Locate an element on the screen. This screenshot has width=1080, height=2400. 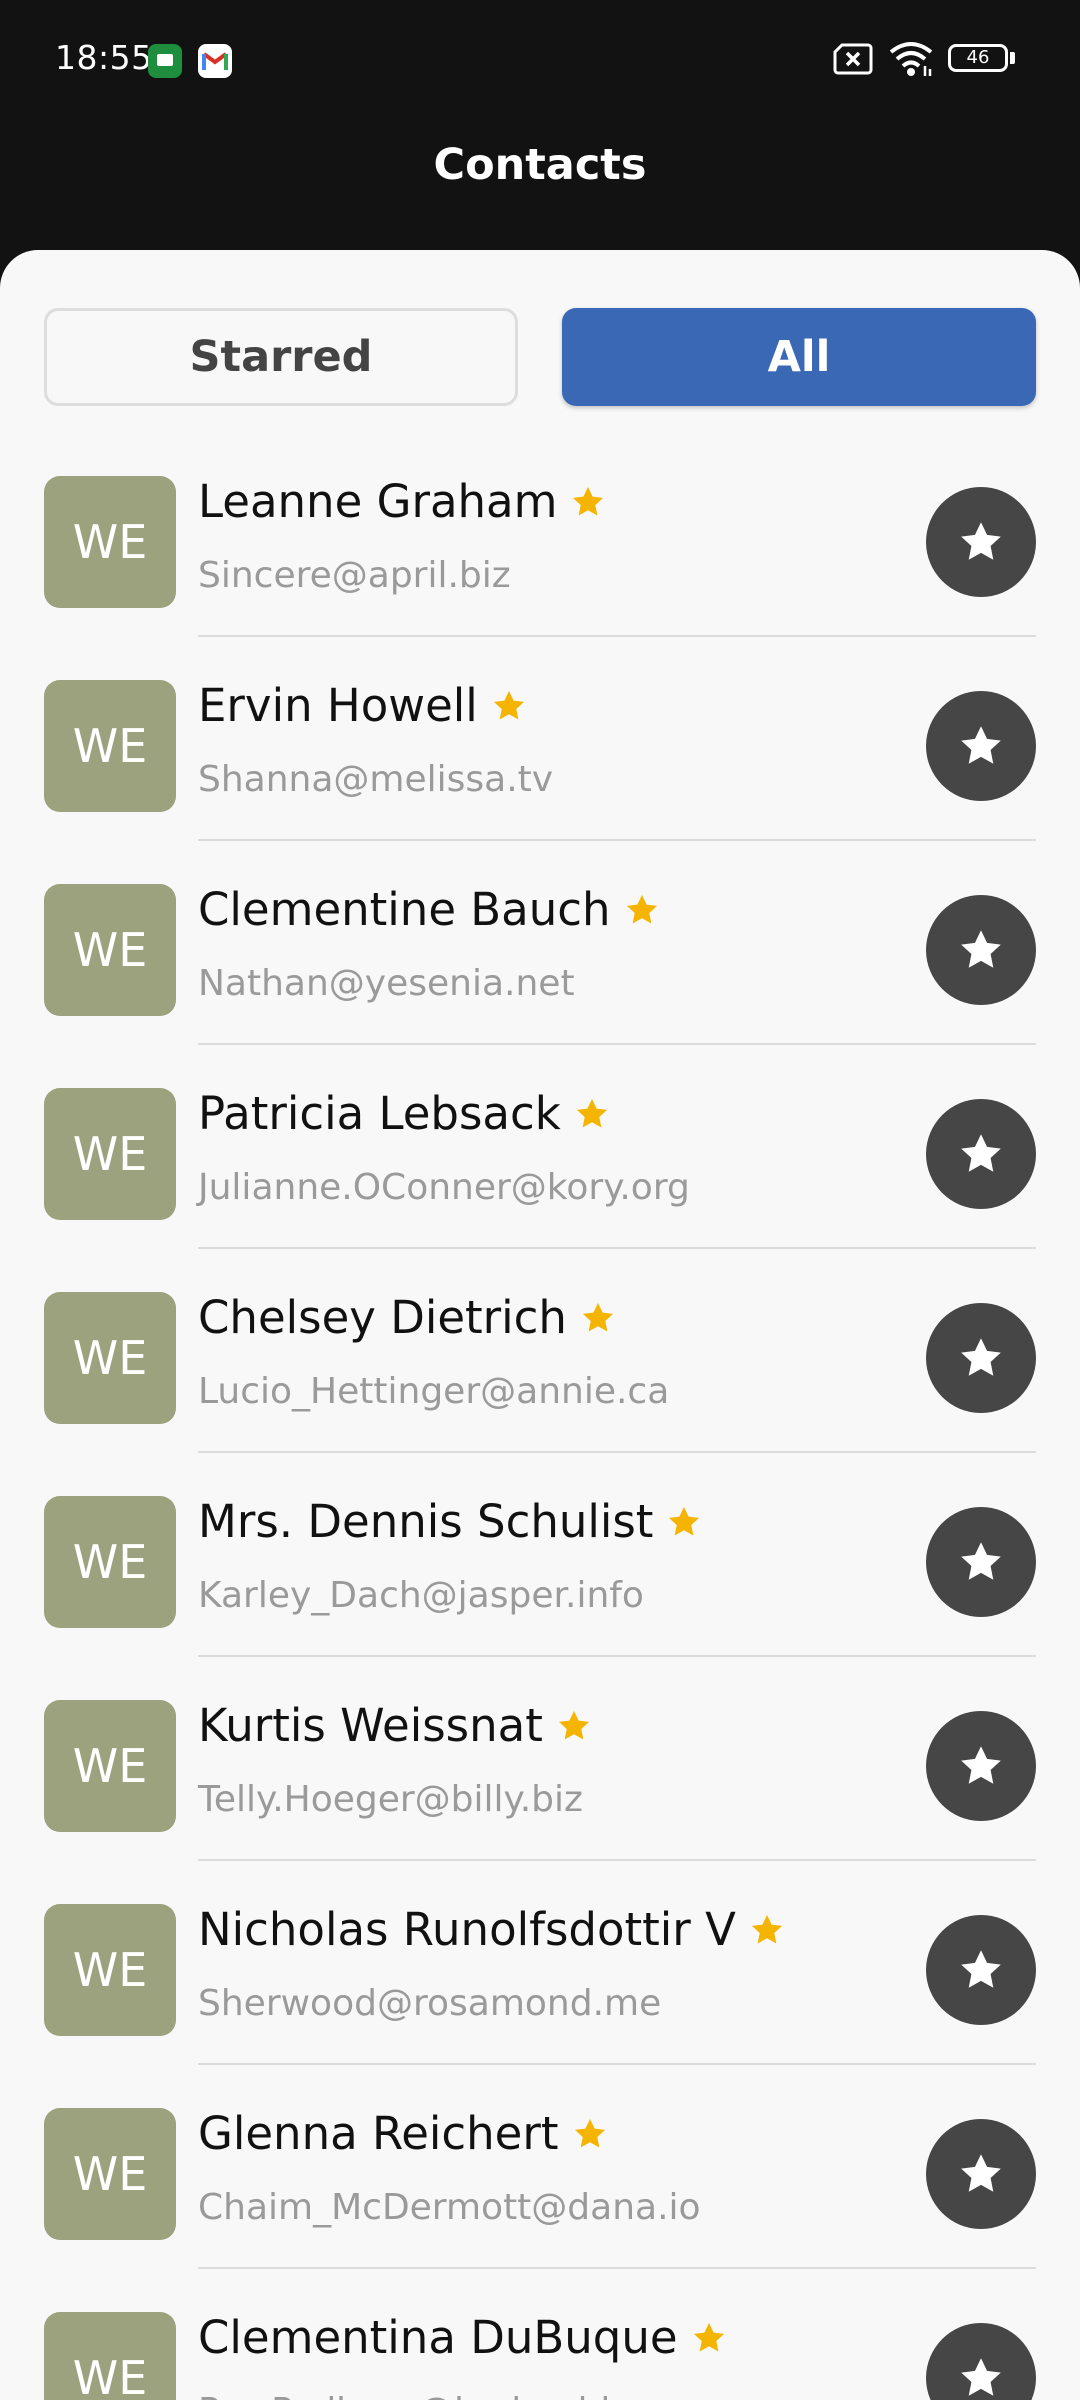
contact-name: Chelsey Dietrich is located at coordinates (382, 1317).